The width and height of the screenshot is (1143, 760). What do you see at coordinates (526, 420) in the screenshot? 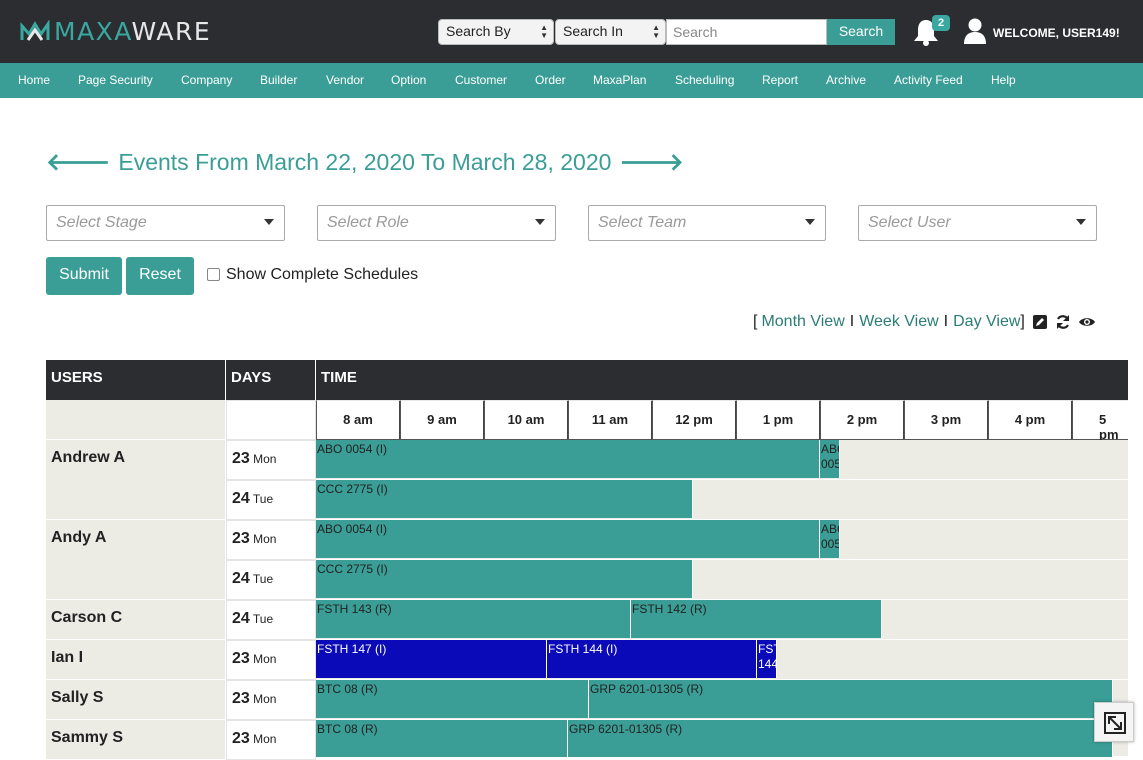
I see `hour-header: 10 am` at bounding box center [526, 420].